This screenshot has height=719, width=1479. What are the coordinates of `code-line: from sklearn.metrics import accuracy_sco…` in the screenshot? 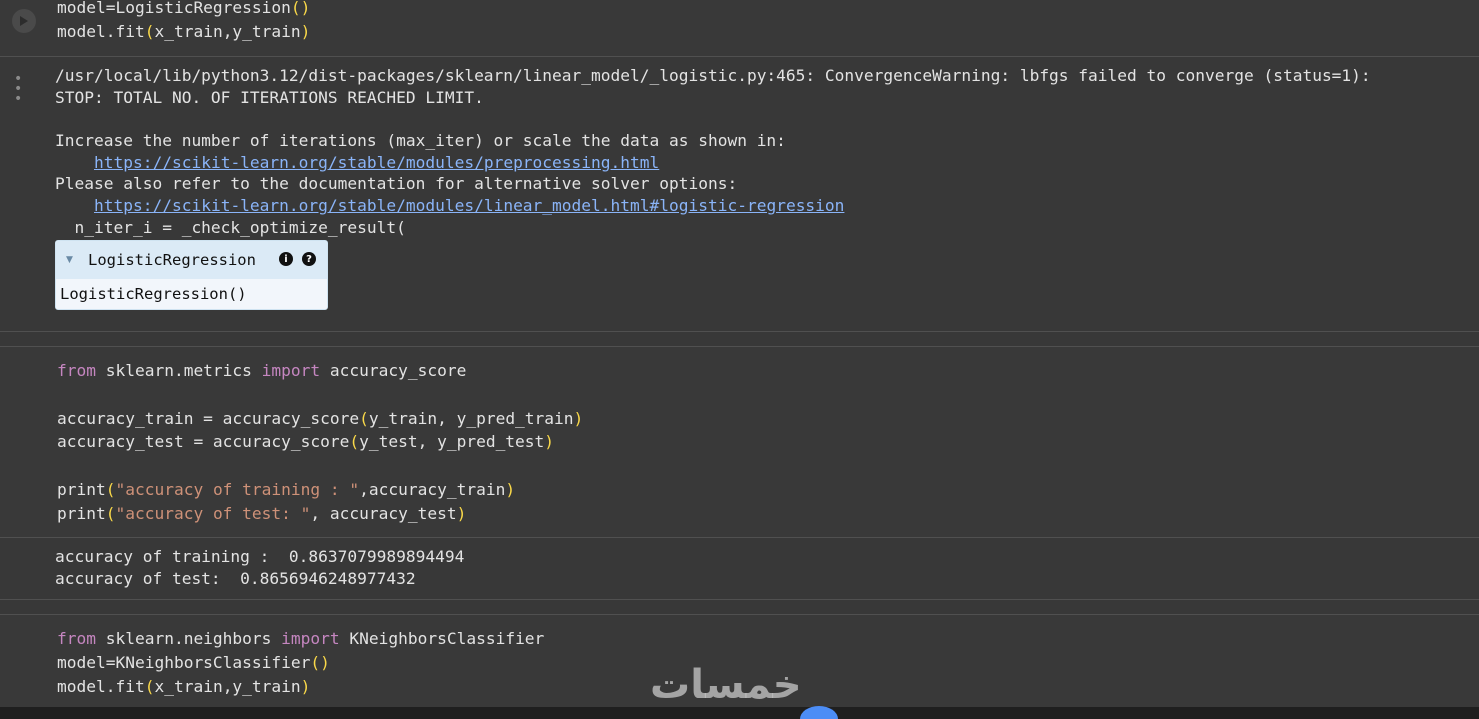 It's located at (262, 370).